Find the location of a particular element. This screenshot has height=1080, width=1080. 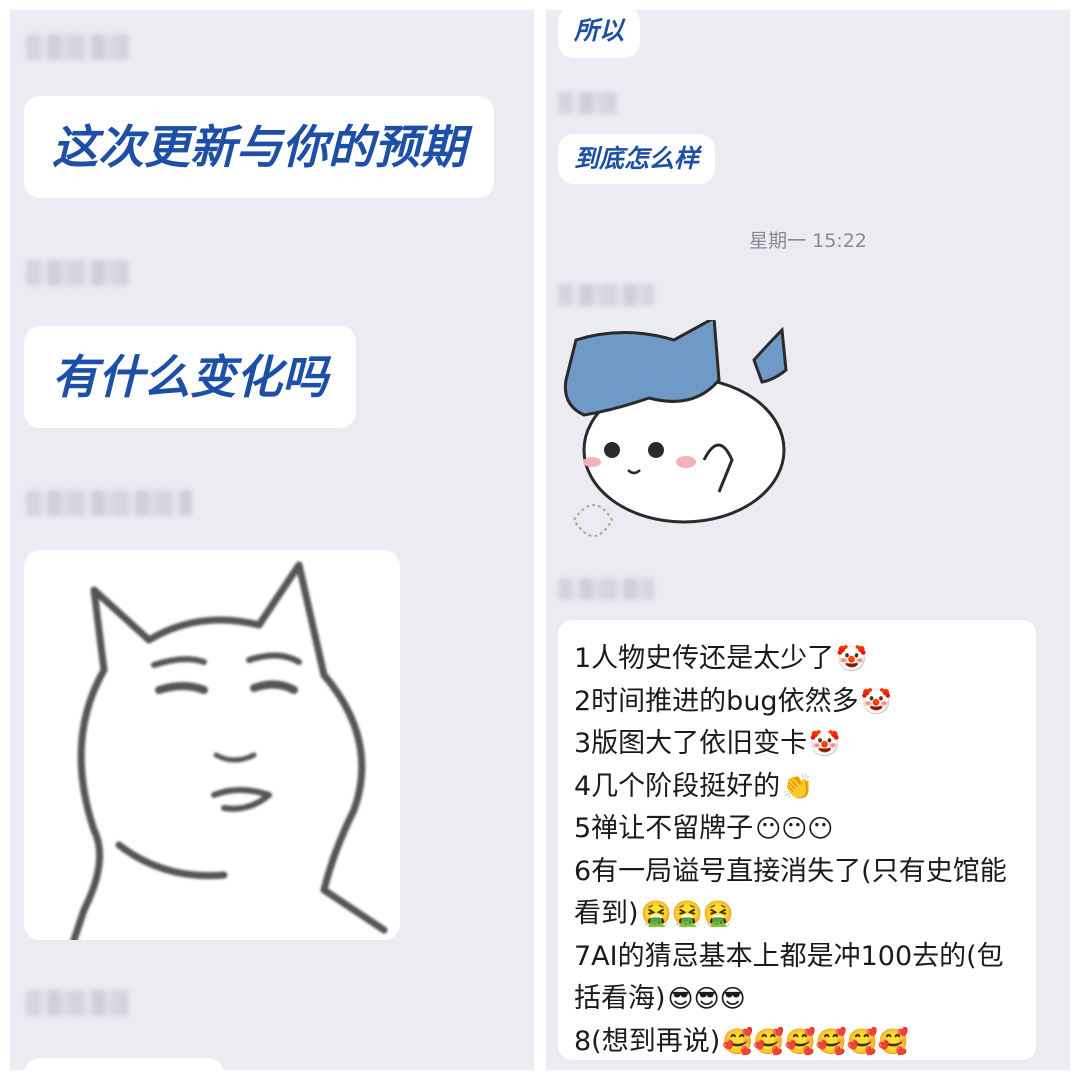

list-item: 4几个阶段挺好的👏 is located at coordinates (694, 786).